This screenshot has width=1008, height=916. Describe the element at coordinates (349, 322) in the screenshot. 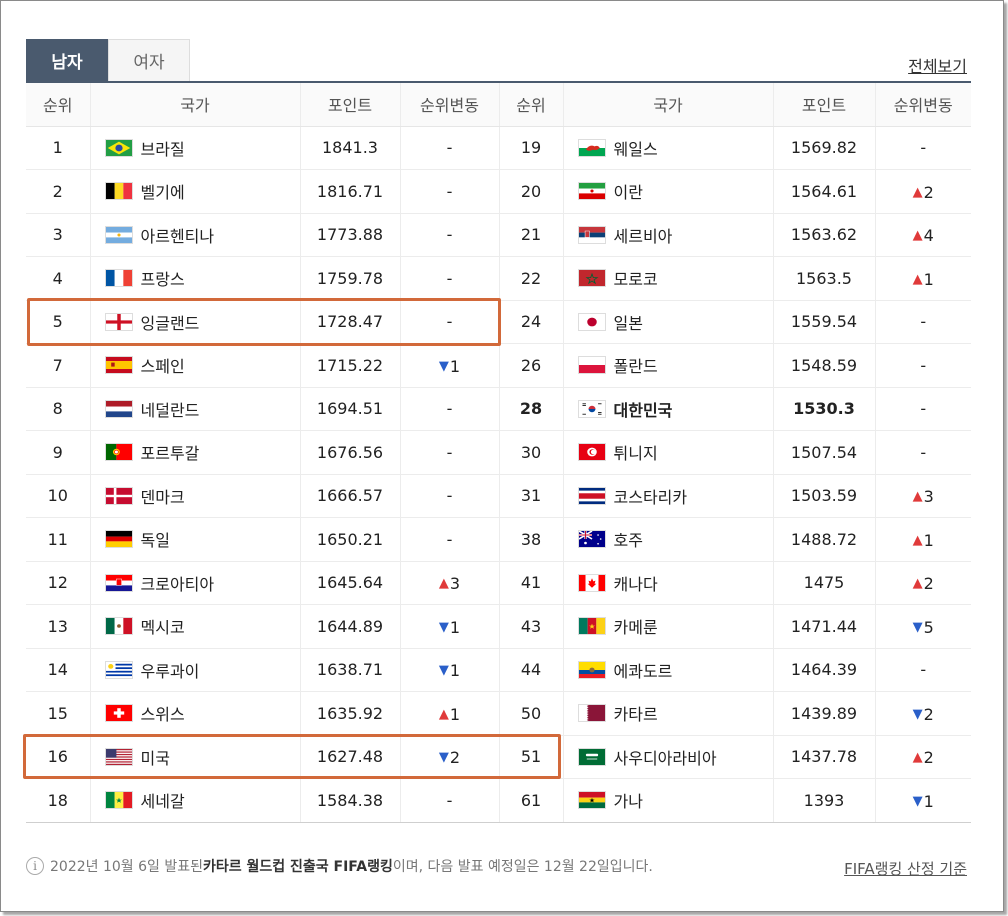

I see `points-cell: 1728.47` at that location.